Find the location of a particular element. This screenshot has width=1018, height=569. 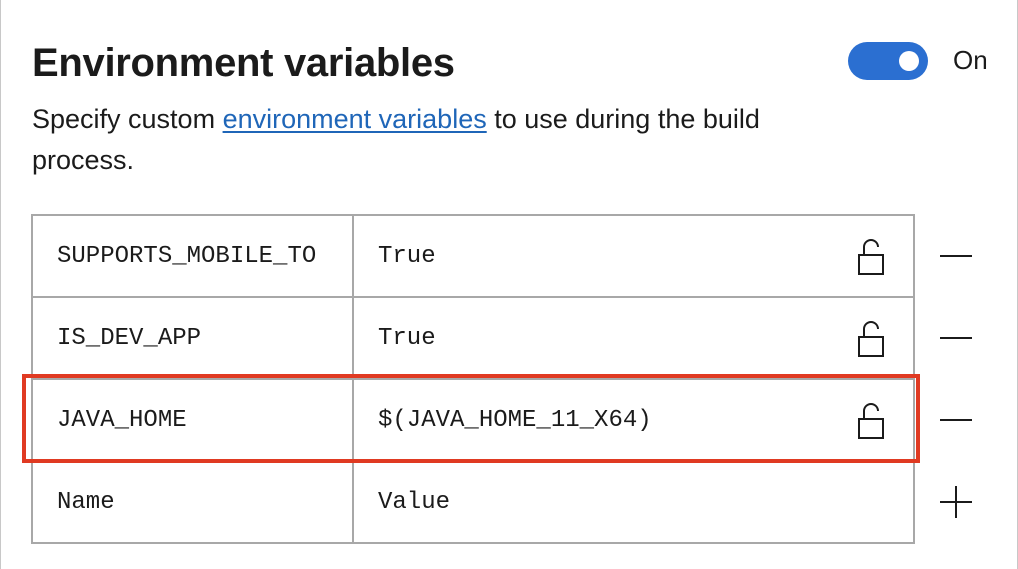

value-placeholder: Value is located at coordinates (414, 502).